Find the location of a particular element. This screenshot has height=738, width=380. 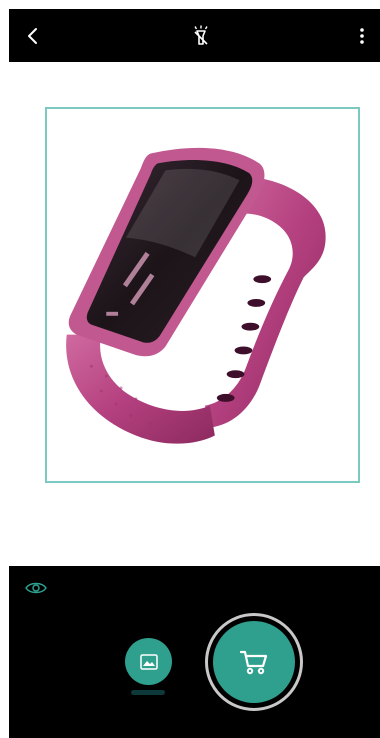

shopping-cart-icon is located at coordinates (253, 662).